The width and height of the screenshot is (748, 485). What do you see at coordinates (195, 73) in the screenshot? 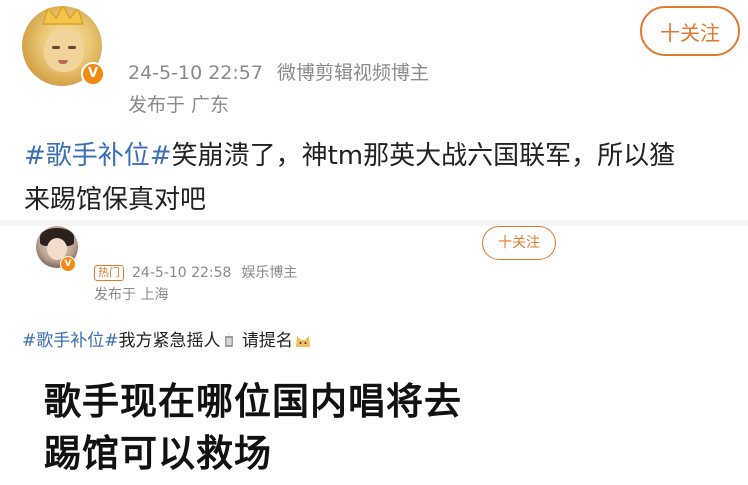
I see `post-time: 24-5-10 22:57` at bounding box center [195, 73].